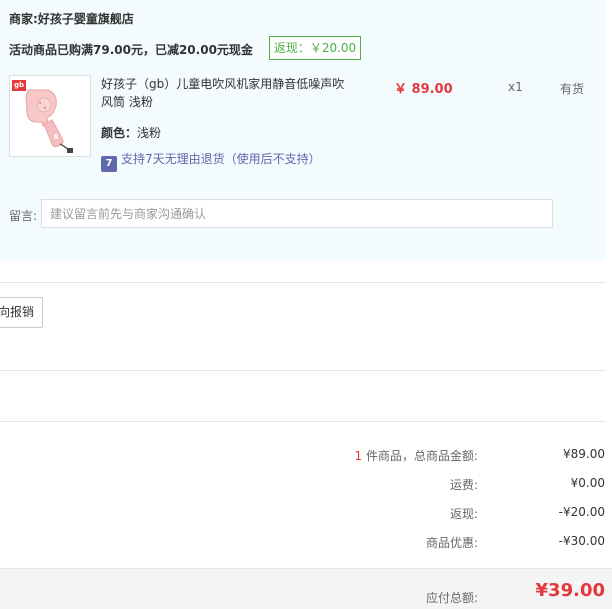 The image size is (612, 609). I want to click on shipping-value: ¥0.00, so click(587, 483).